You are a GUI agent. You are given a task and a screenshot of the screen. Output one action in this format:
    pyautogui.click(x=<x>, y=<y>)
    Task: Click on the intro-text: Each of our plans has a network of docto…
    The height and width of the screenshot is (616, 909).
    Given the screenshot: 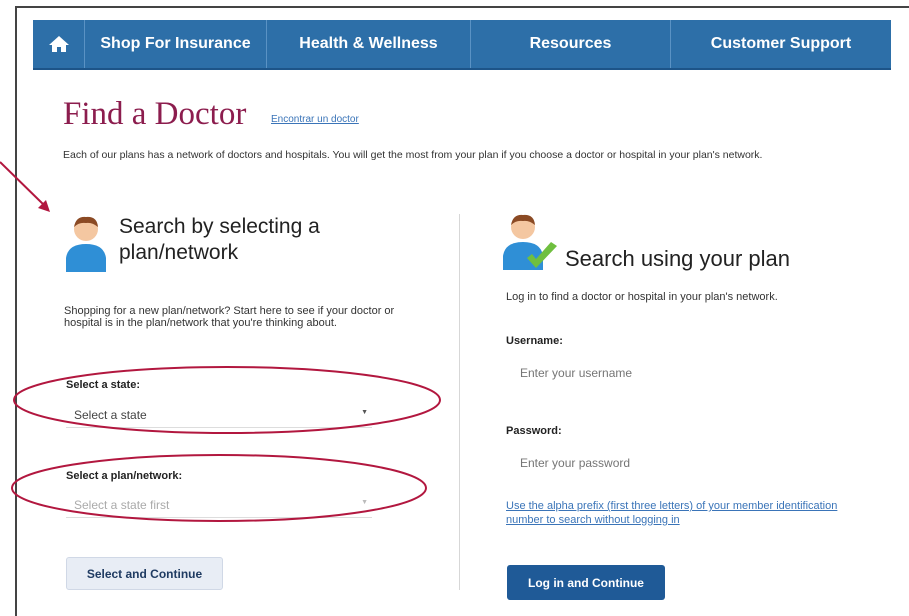 What is the action you would take?
    pyautogui.click(x=413, y=155)
    